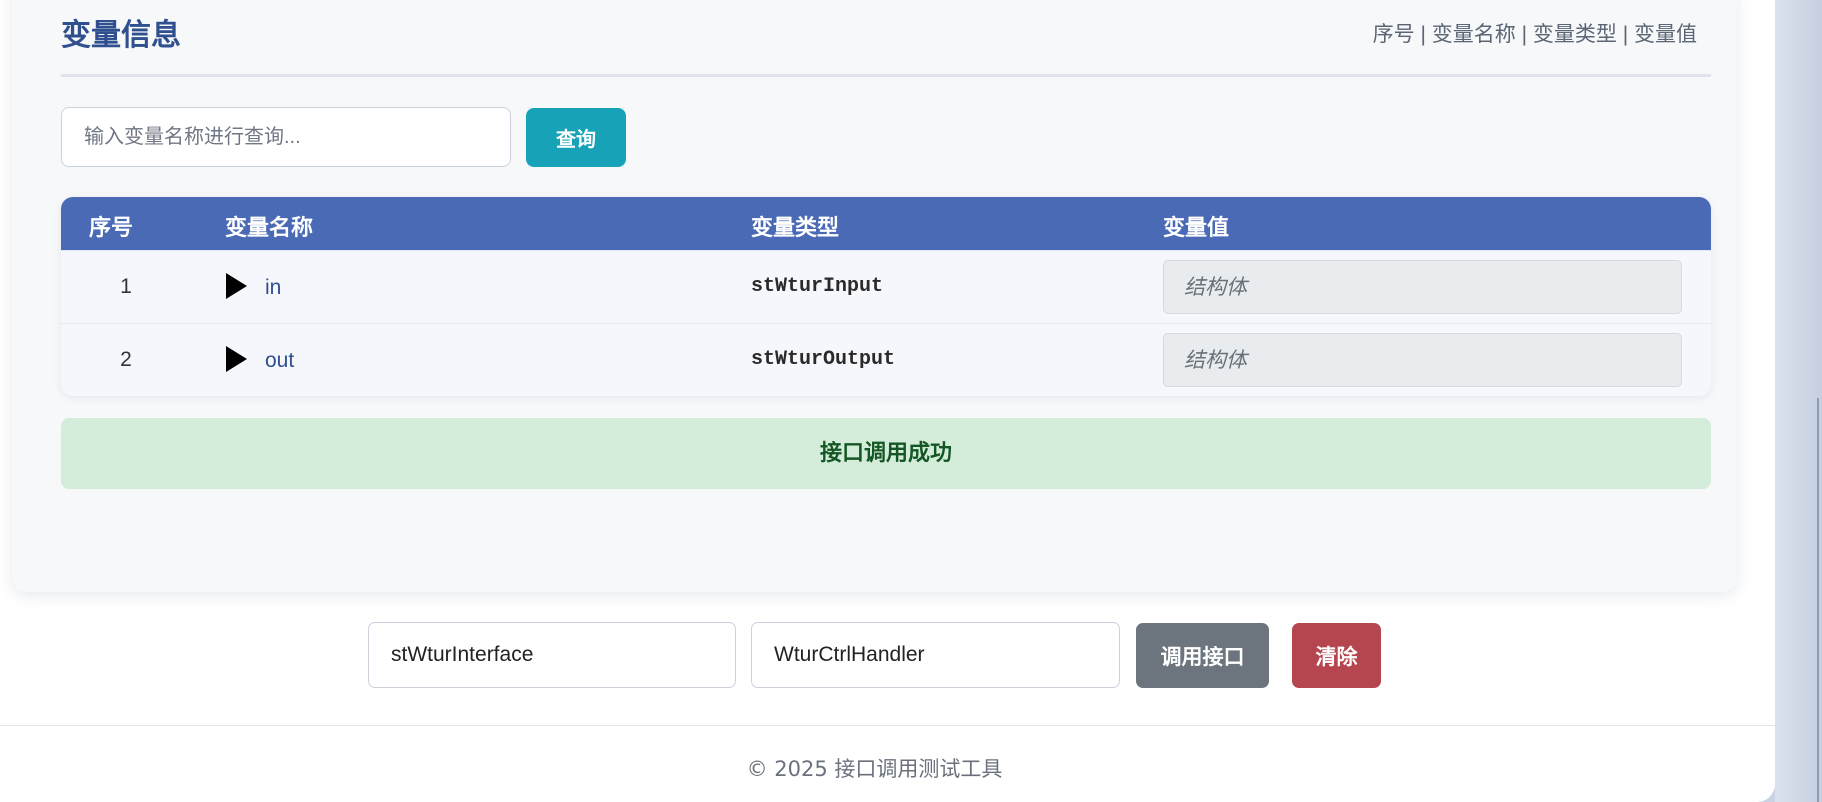 The image size is (1822, 802). Describe the element at coordinates (817, 286) in the screenshot. I see `variable-type: stWturInput` at that location.